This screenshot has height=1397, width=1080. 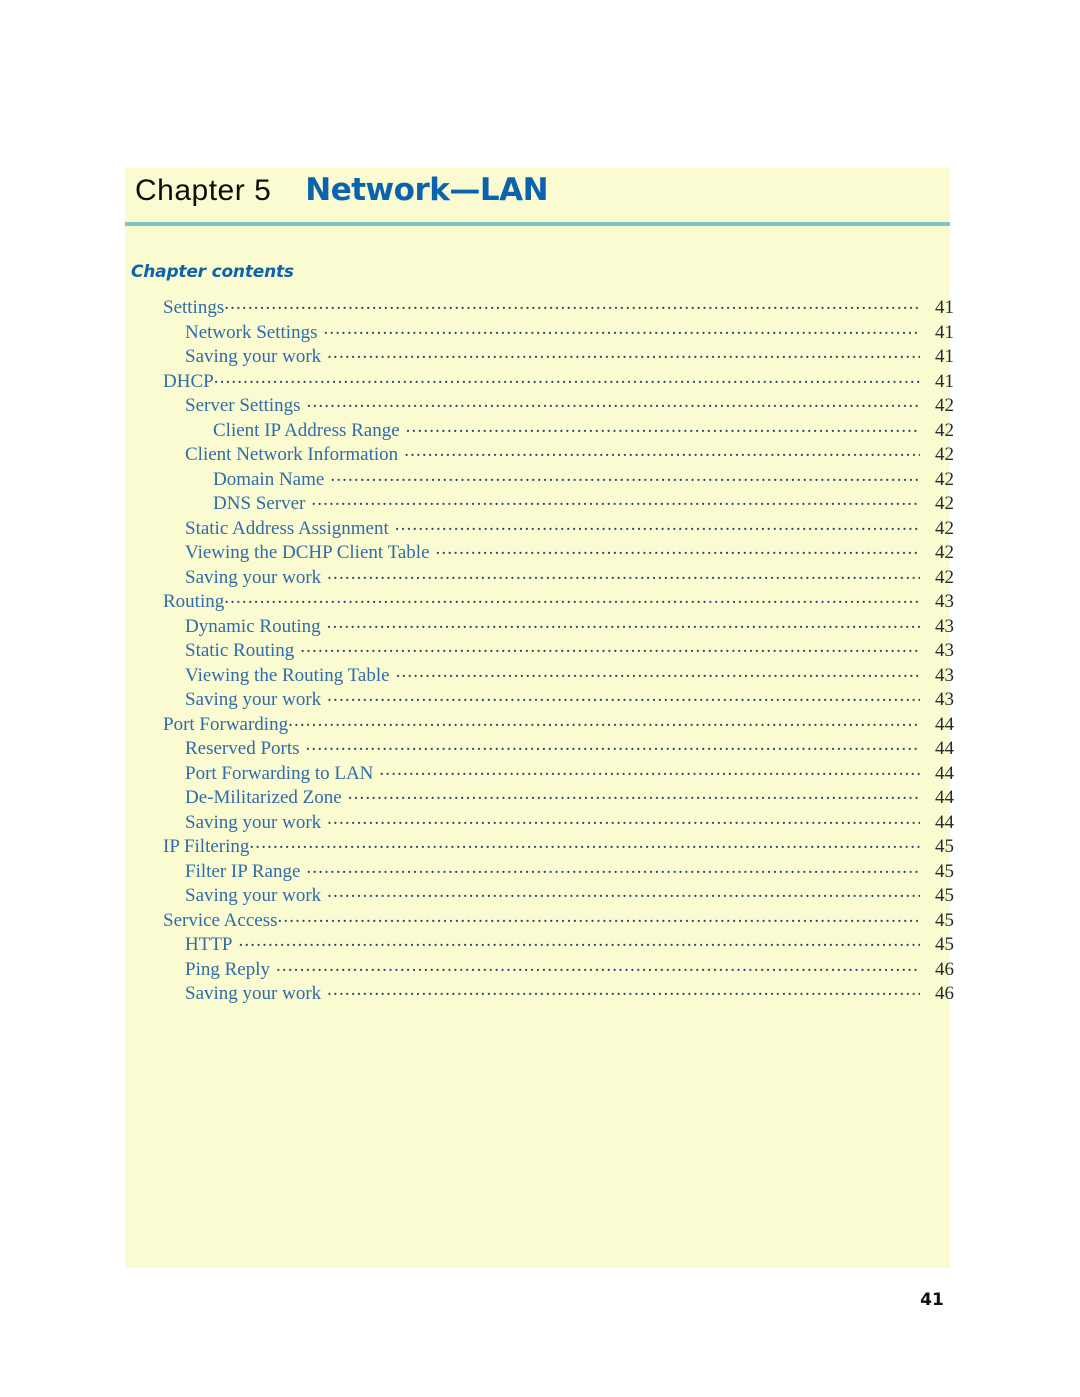 I want to click on toc-entry: Static Address Assignment 42, so click(x=540, y=527).